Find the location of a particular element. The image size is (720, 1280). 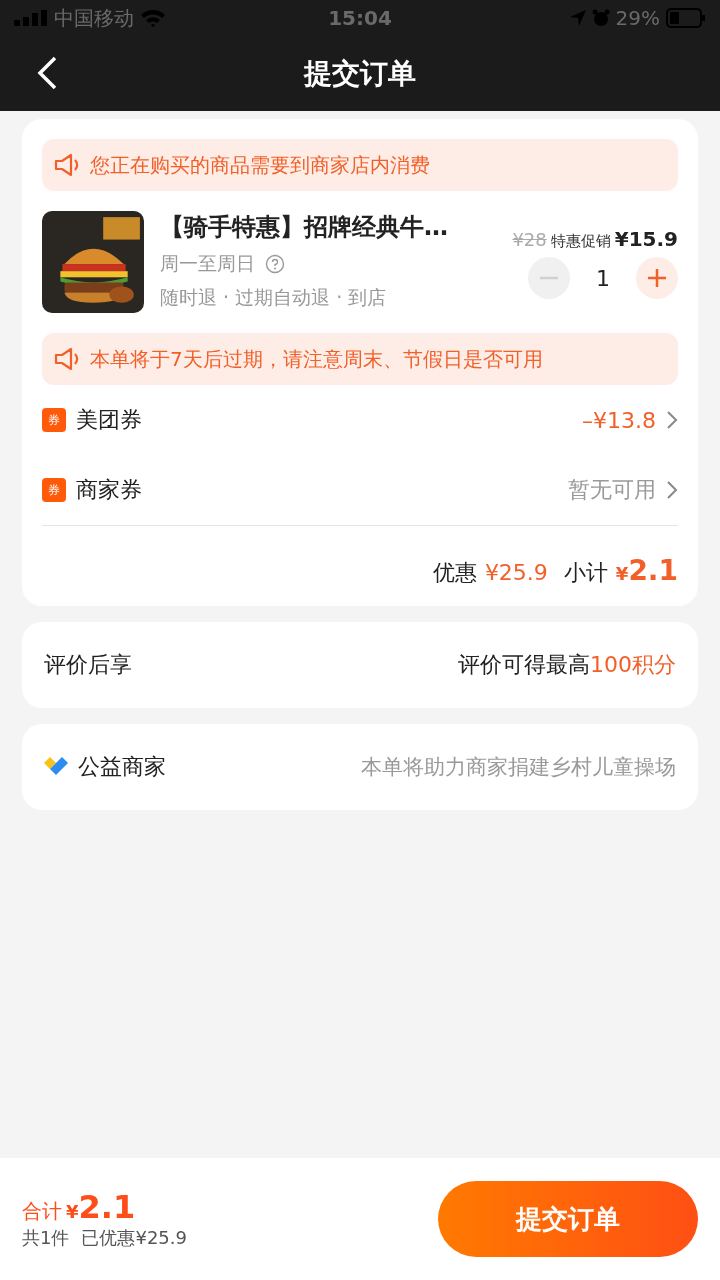

discount-amount: ¥25.9 is located at coordinates (516, 572).